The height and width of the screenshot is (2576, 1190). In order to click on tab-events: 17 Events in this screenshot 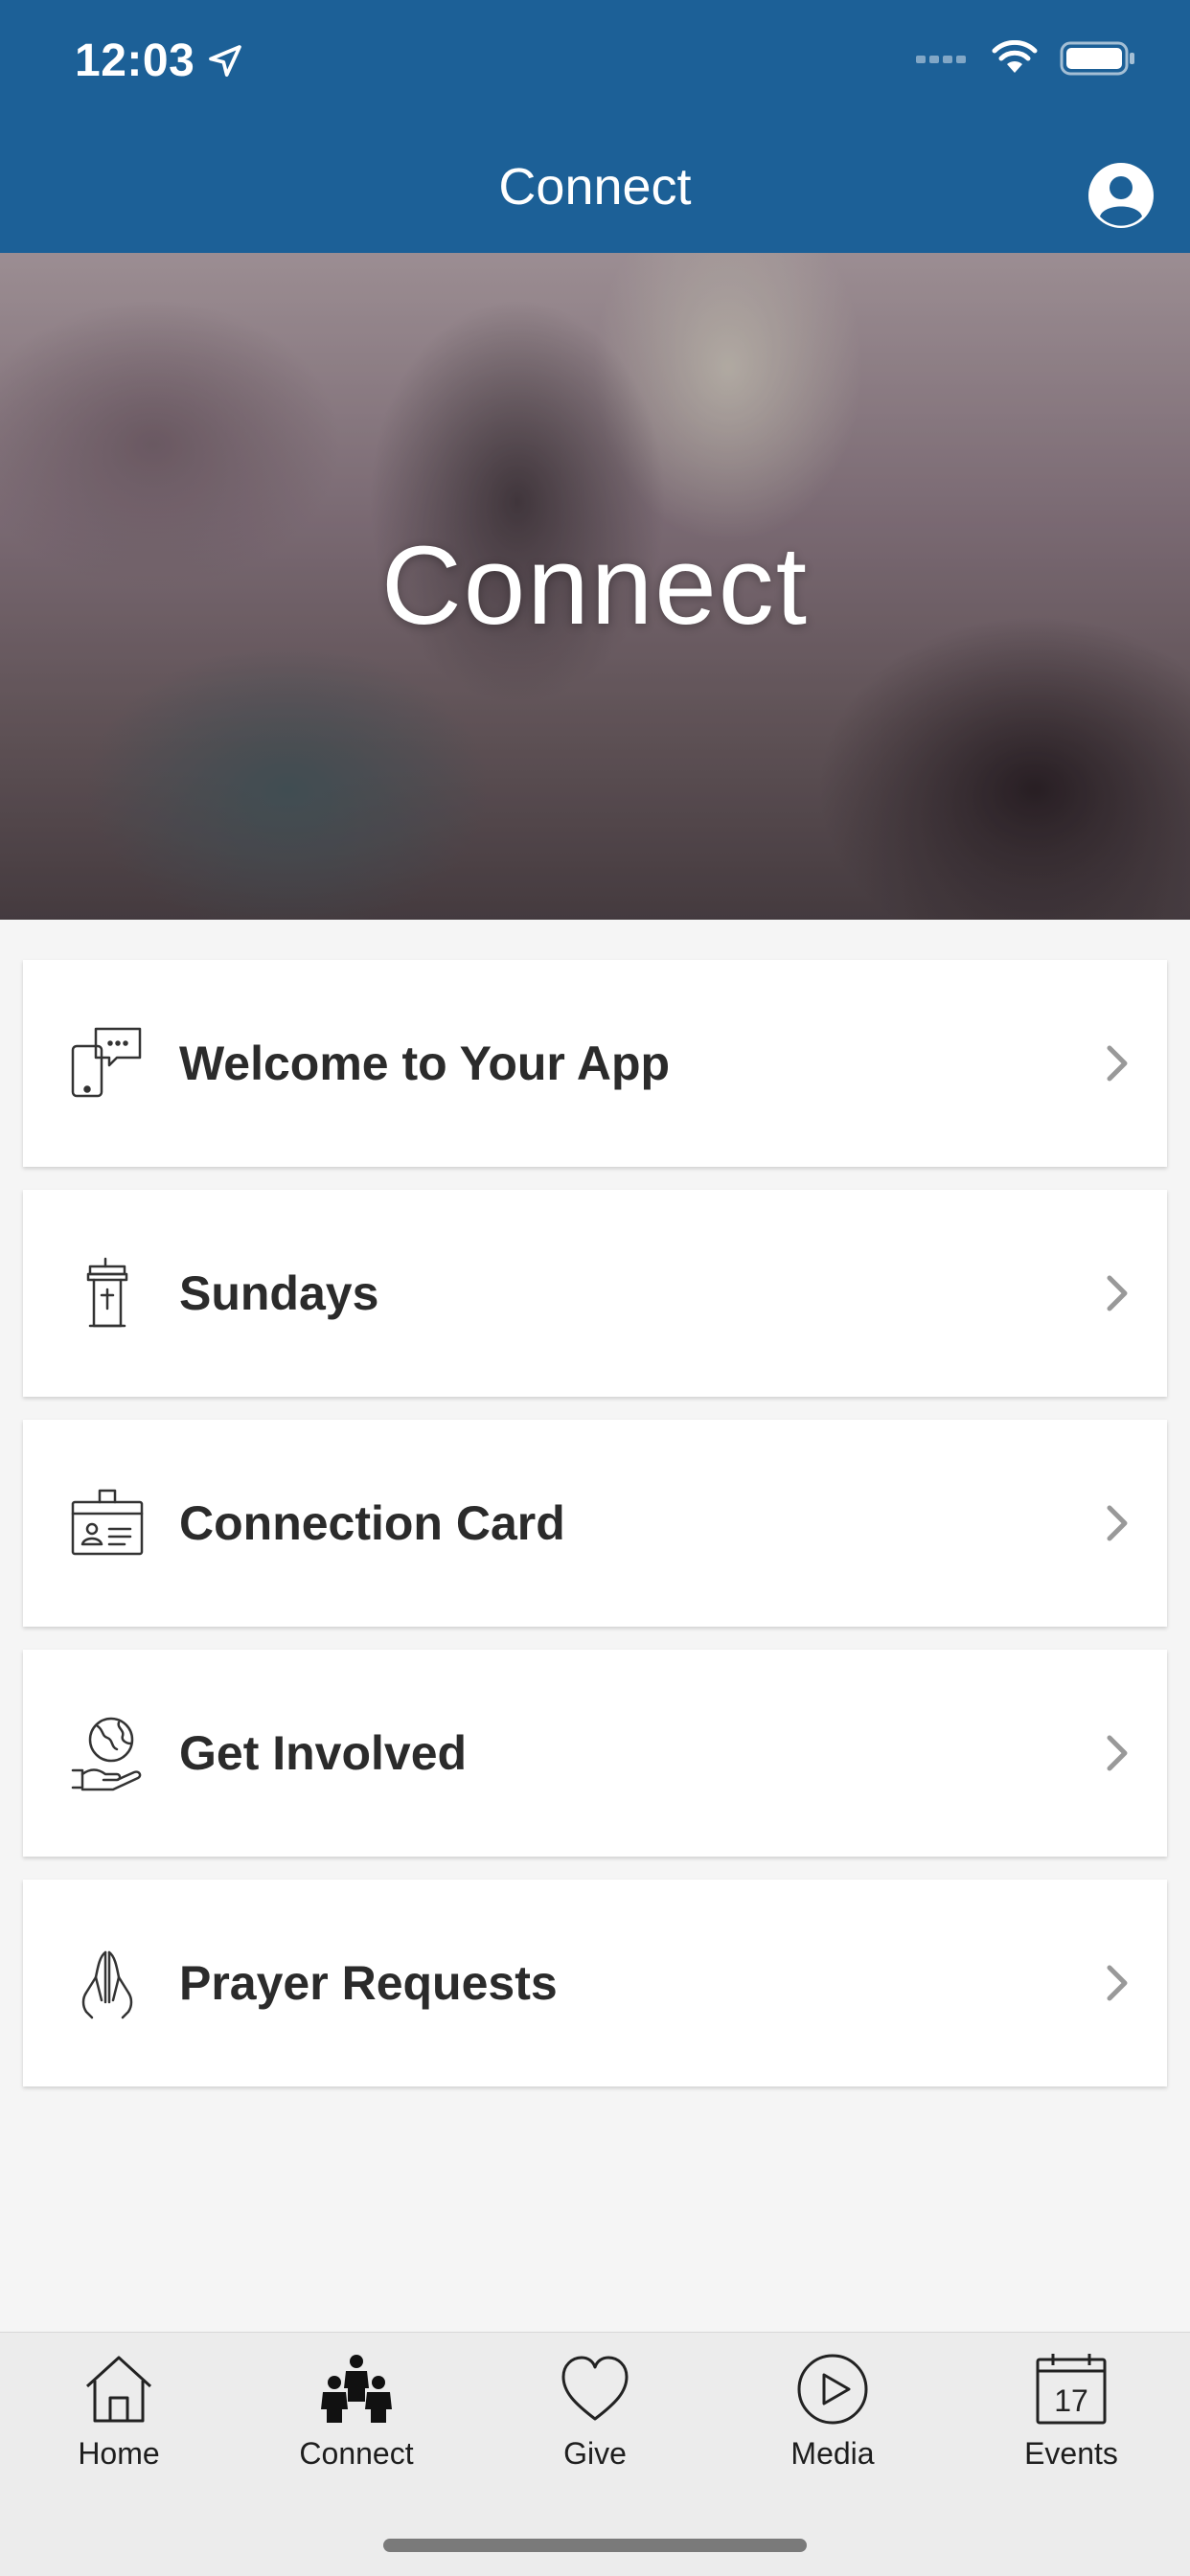, I will do `click(1071, 2412)`.